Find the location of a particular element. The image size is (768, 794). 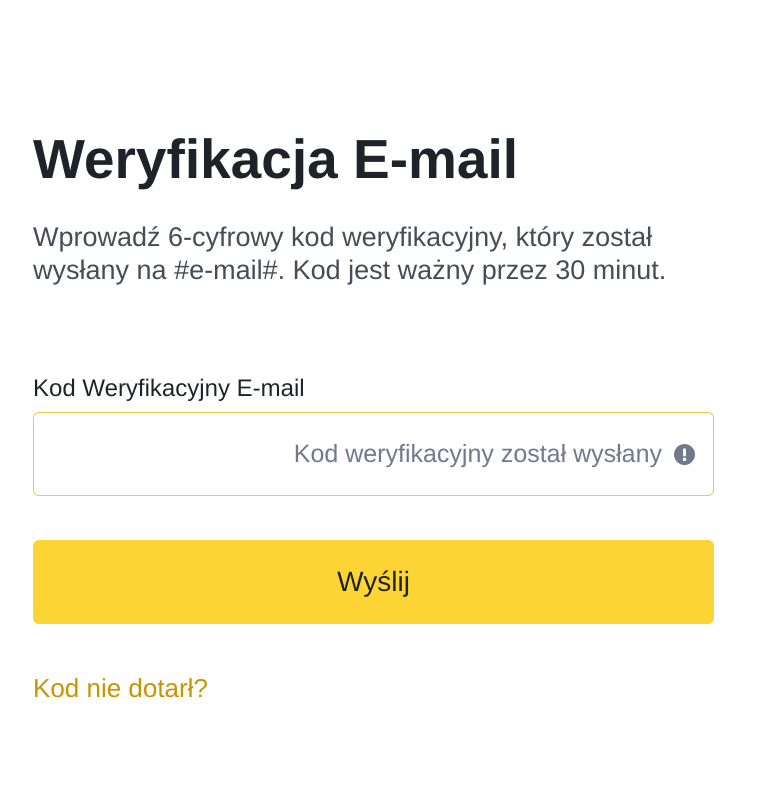

page-title: Weryfikacja E-mail is located at coordinates (275, 159).